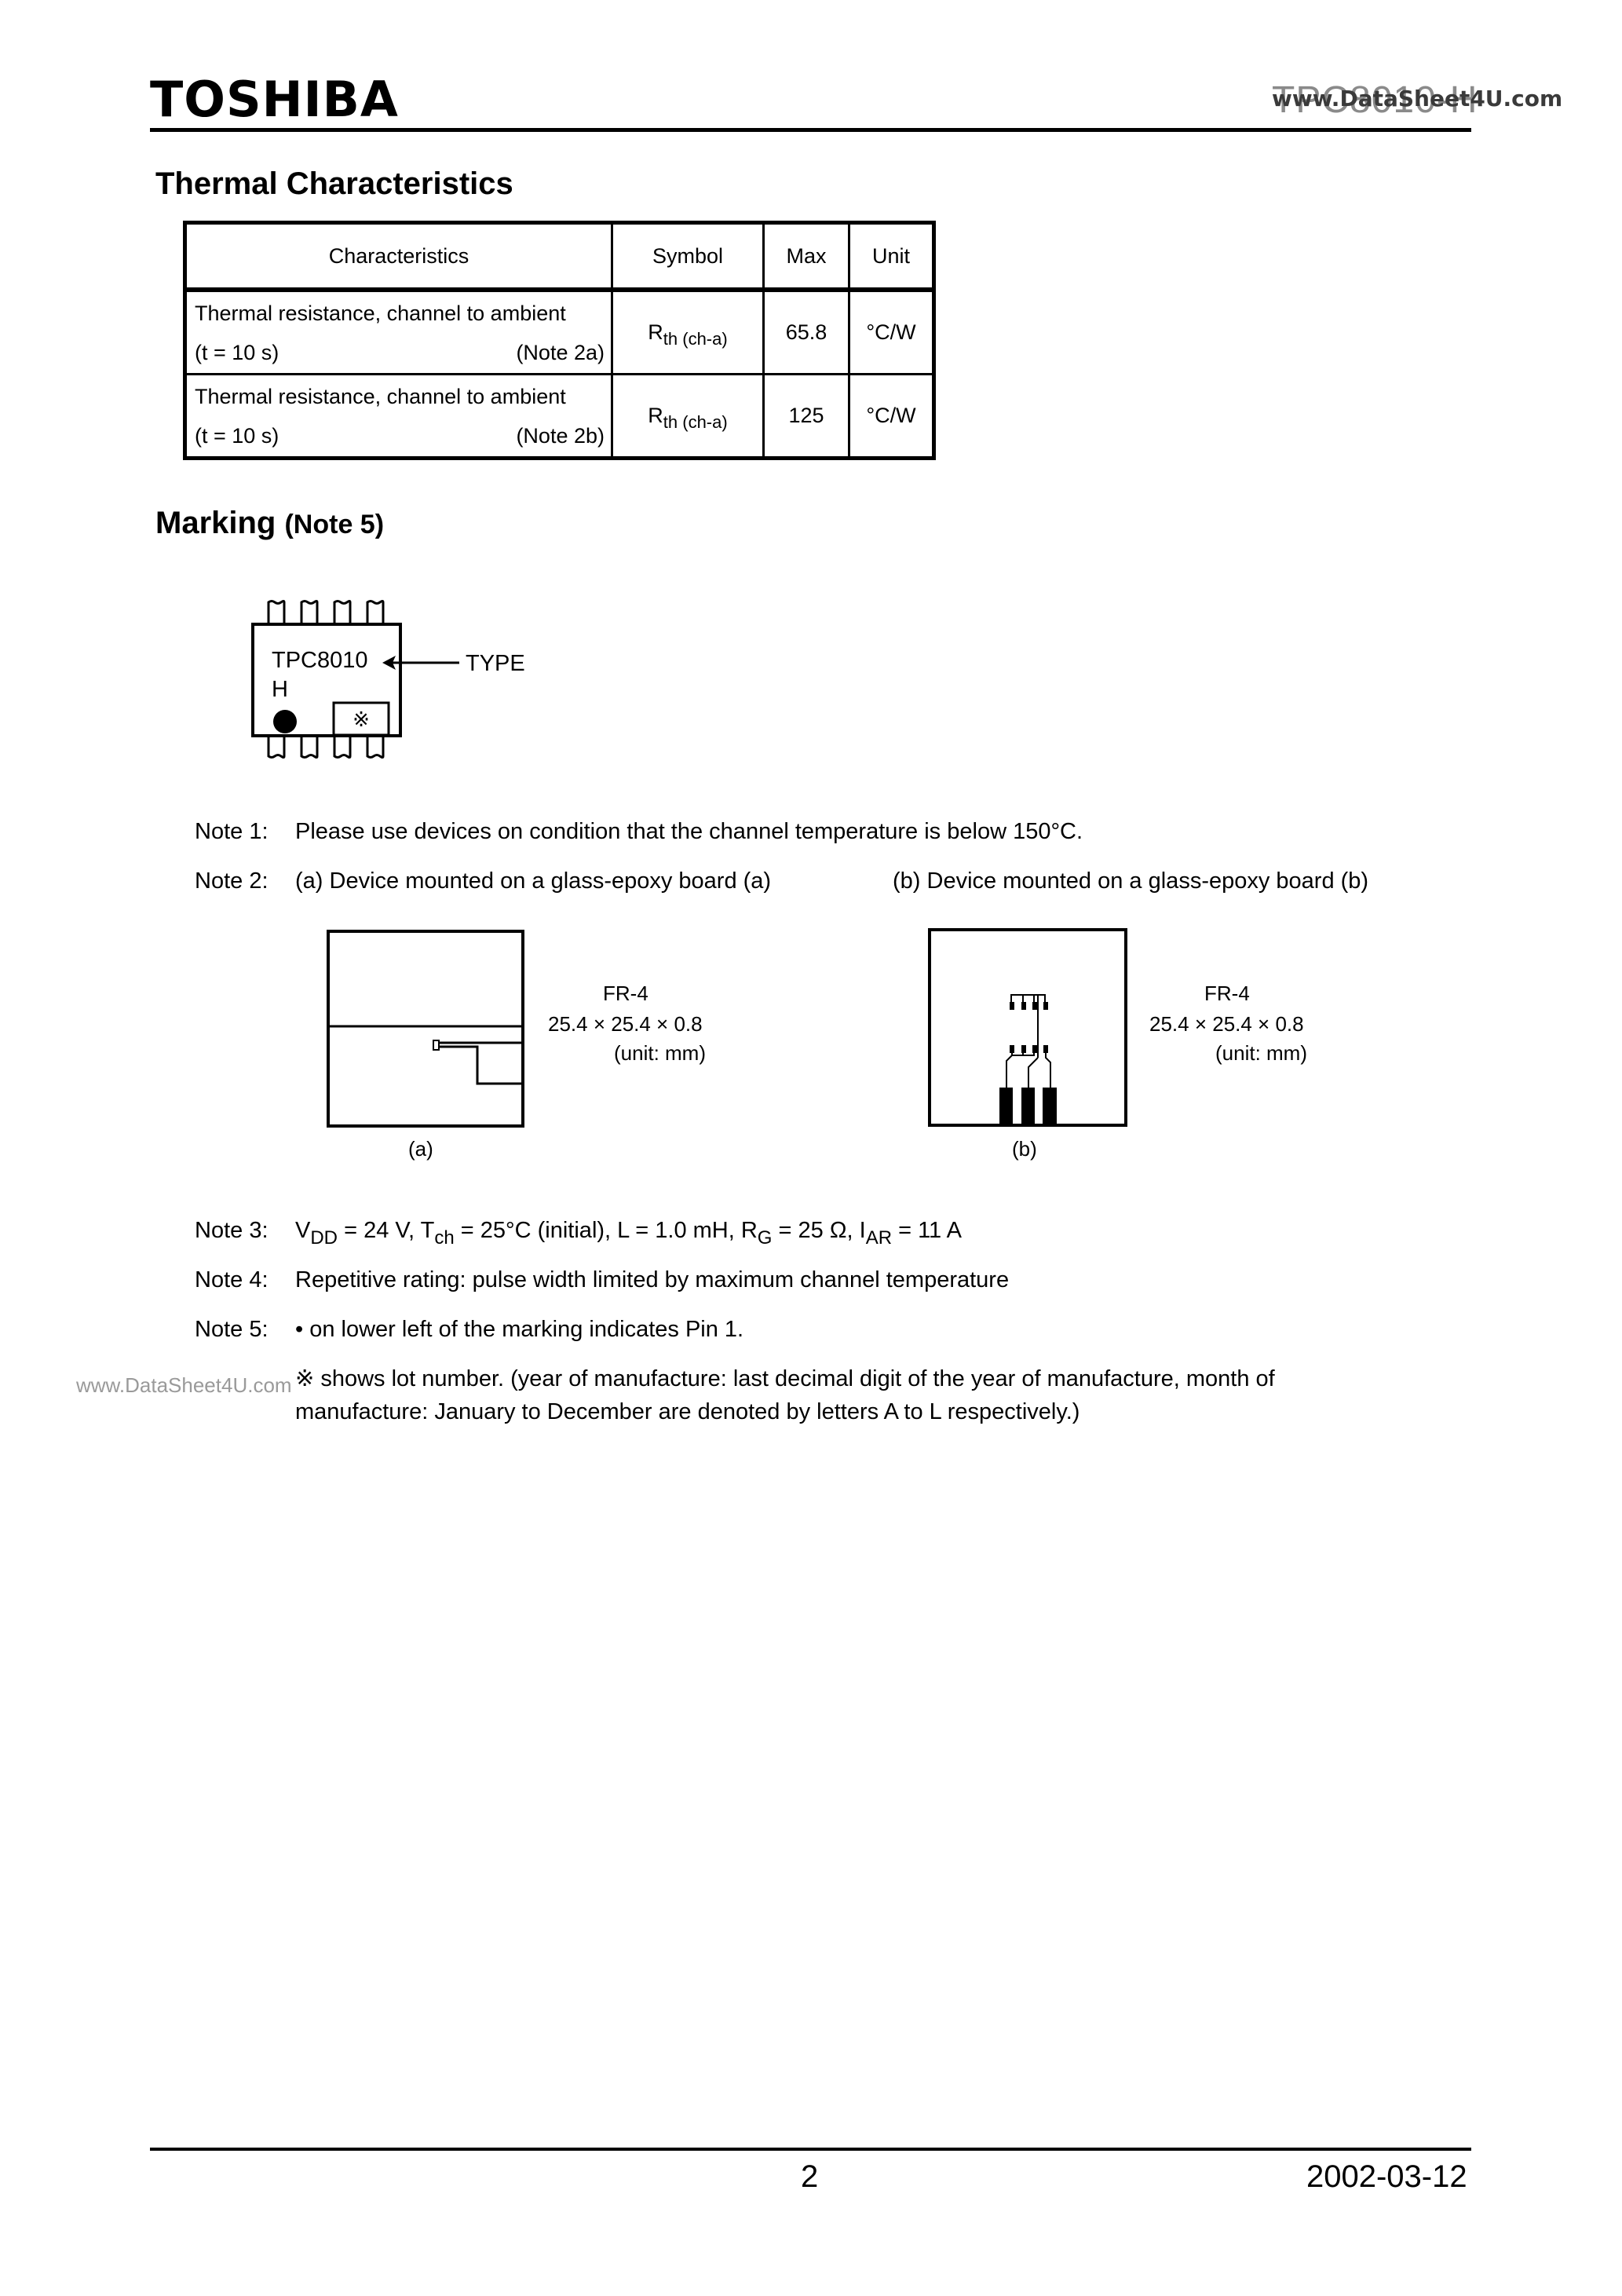 This screenshot has height=2296, width=1622. I want to click on marking-title: Marking, so click(215, 523).